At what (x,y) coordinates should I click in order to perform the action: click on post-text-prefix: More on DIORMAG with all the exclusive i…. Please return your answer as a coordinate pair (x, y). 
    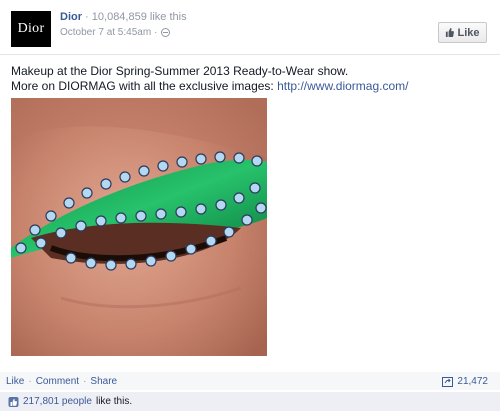
    Looking at the image, I should click on (144, 86).